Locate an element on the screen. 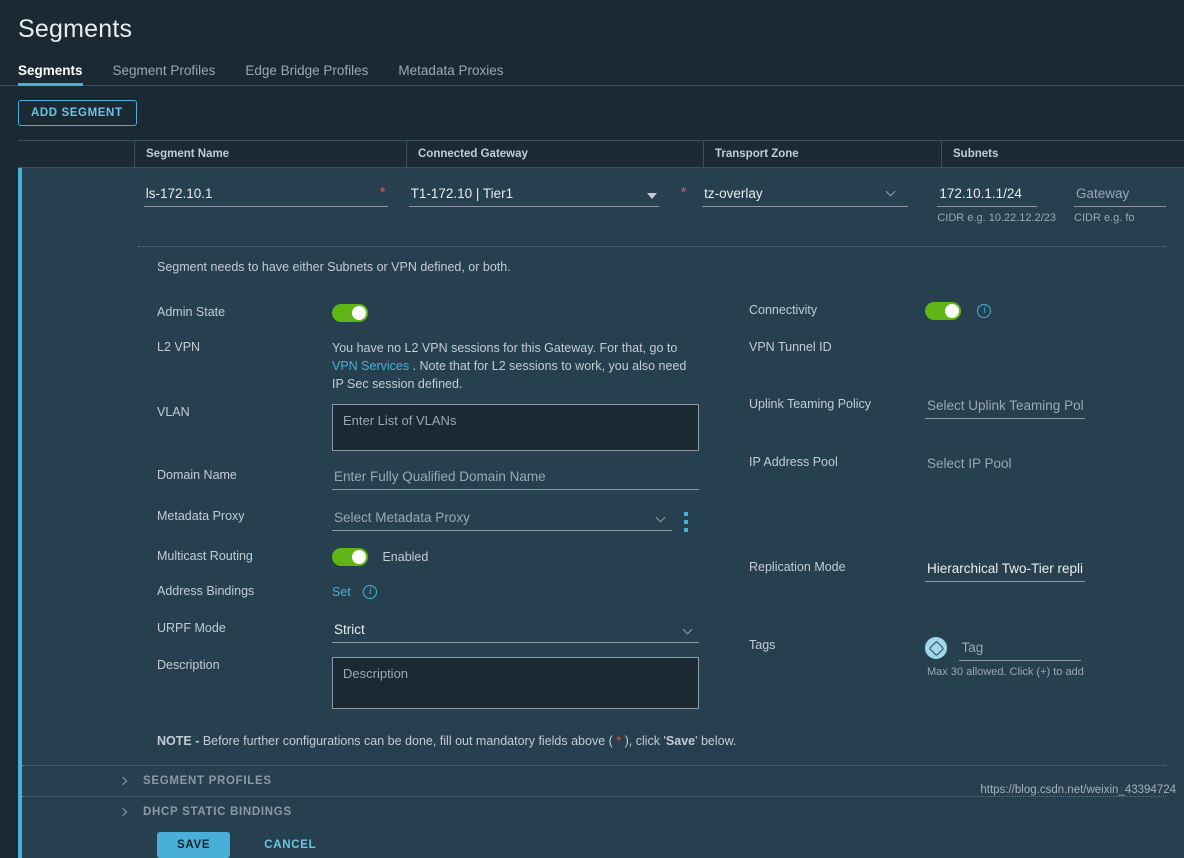 Image resolution: width=1184 pixels, height=858 pixels. description-label: Description is located at coordinates (188, 665).